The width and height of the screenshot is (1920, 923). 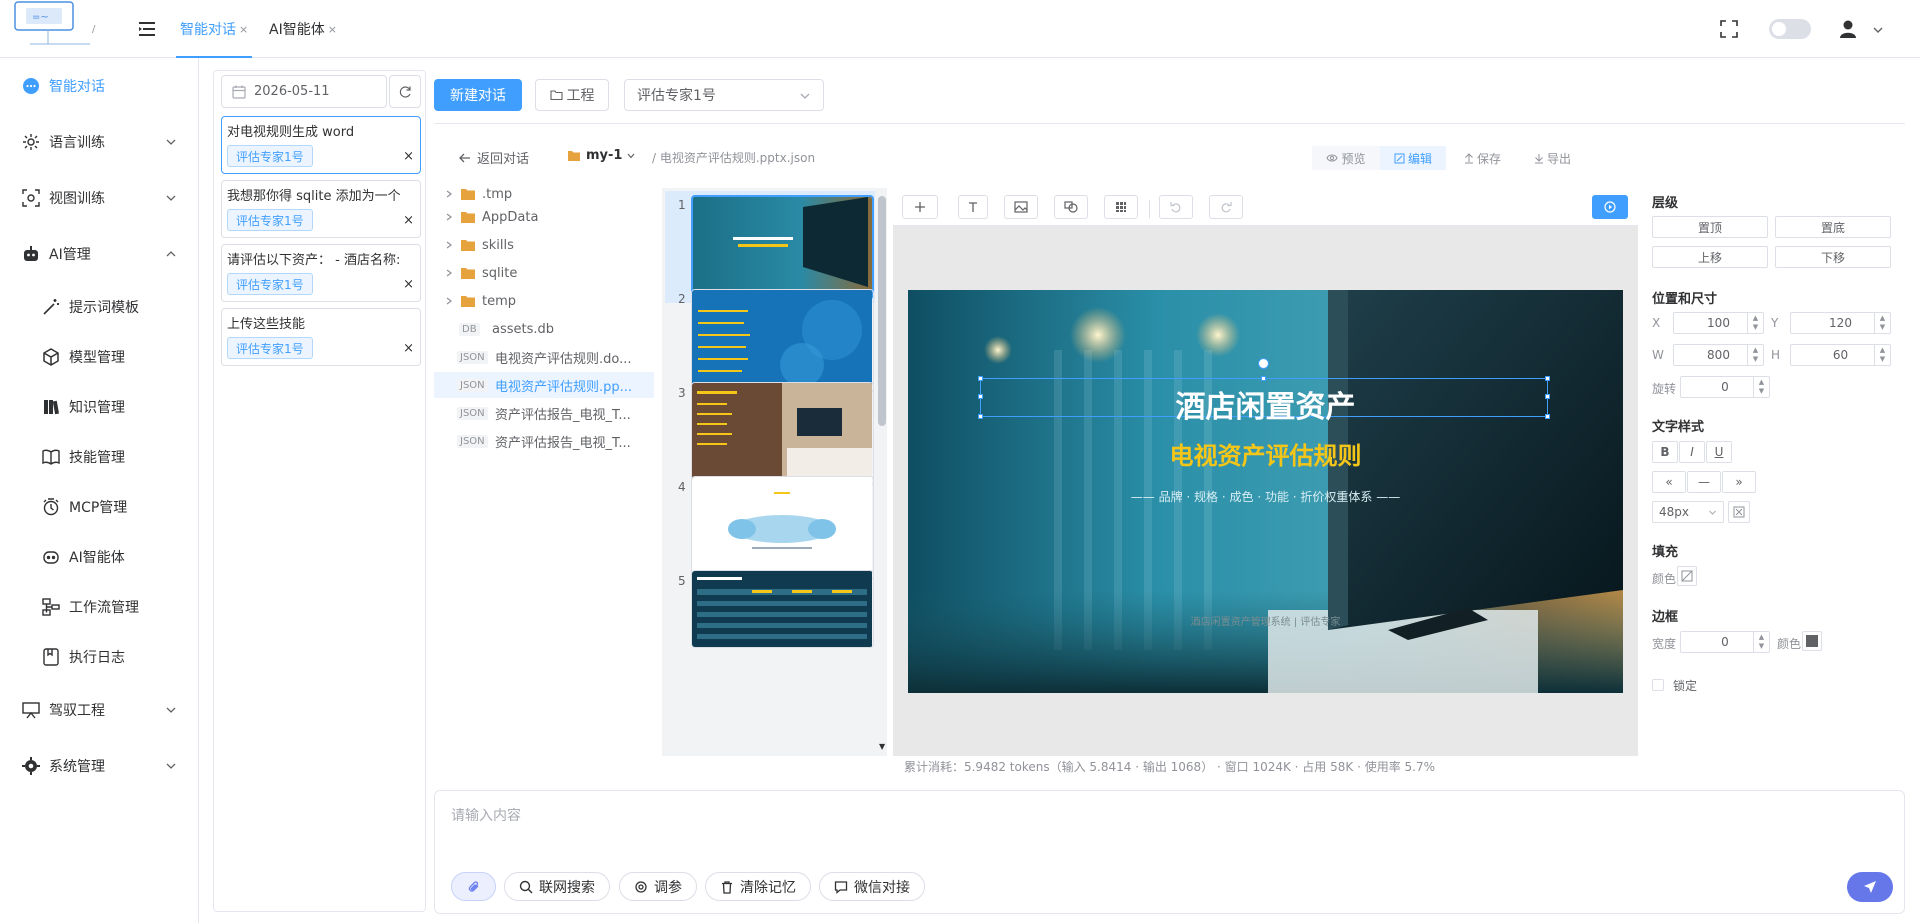 What do you see at coordinates (1665, 452) in the screenshot?
I see `bold-button: B` at bounding box center [1665, 452].